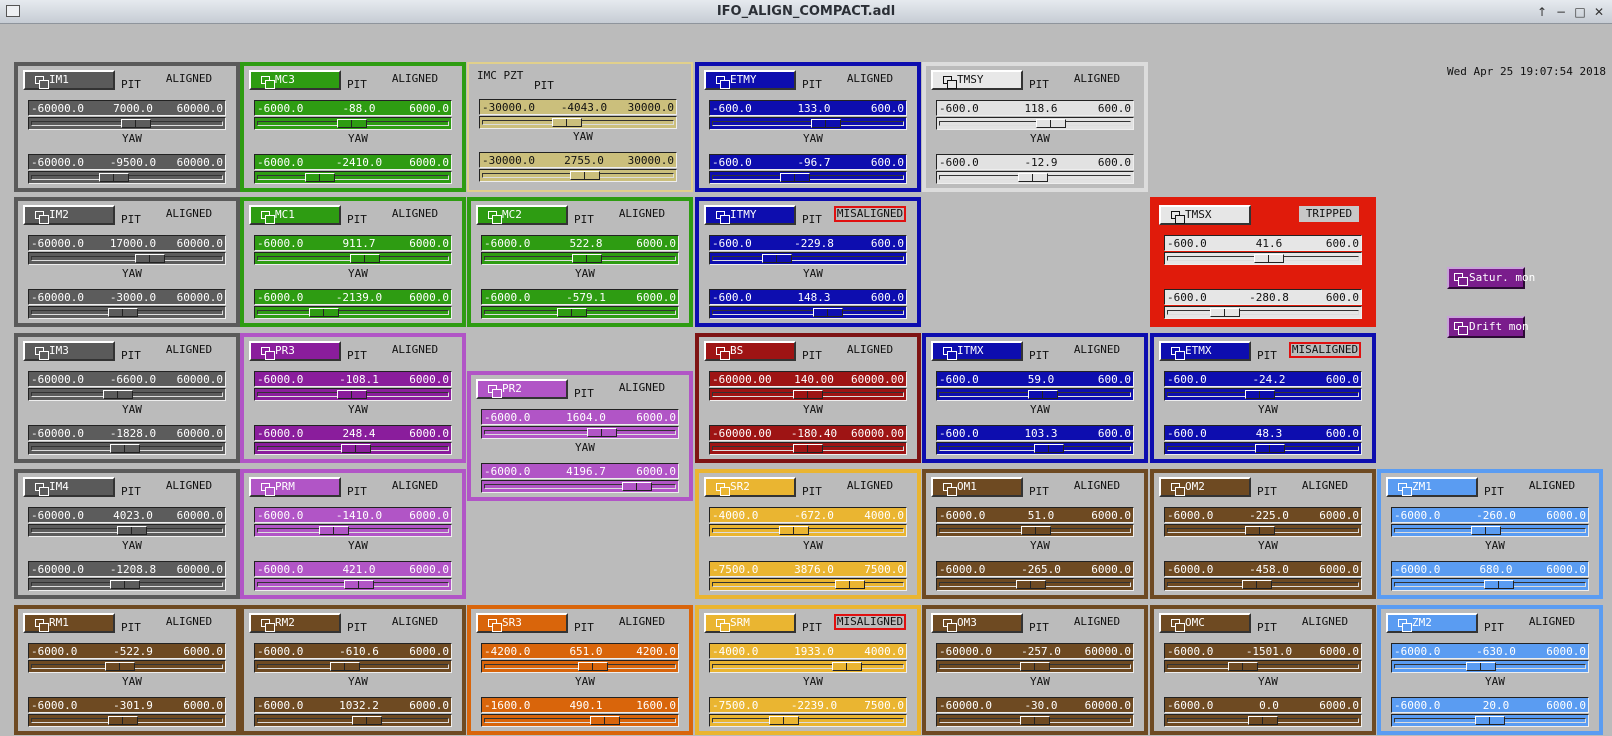 The width and height of the screenshot is (1612, 736). Describe the element at coordinates (750, 351) in the screenshot. I see `related-display-bs: BS` at that location.